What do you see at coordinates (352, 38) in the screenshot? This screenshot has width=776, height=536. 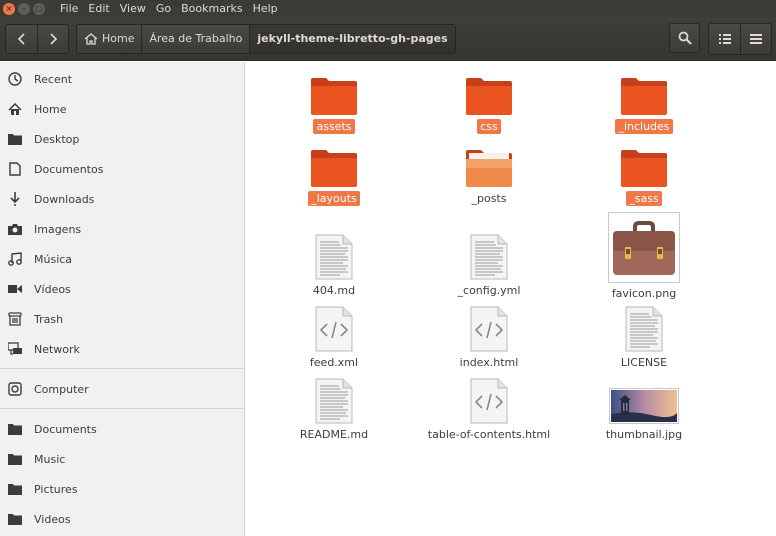 I see `breadcrumb-current: jekyll-theme-libretto-gh-pages` at bounding box center [352, 38].